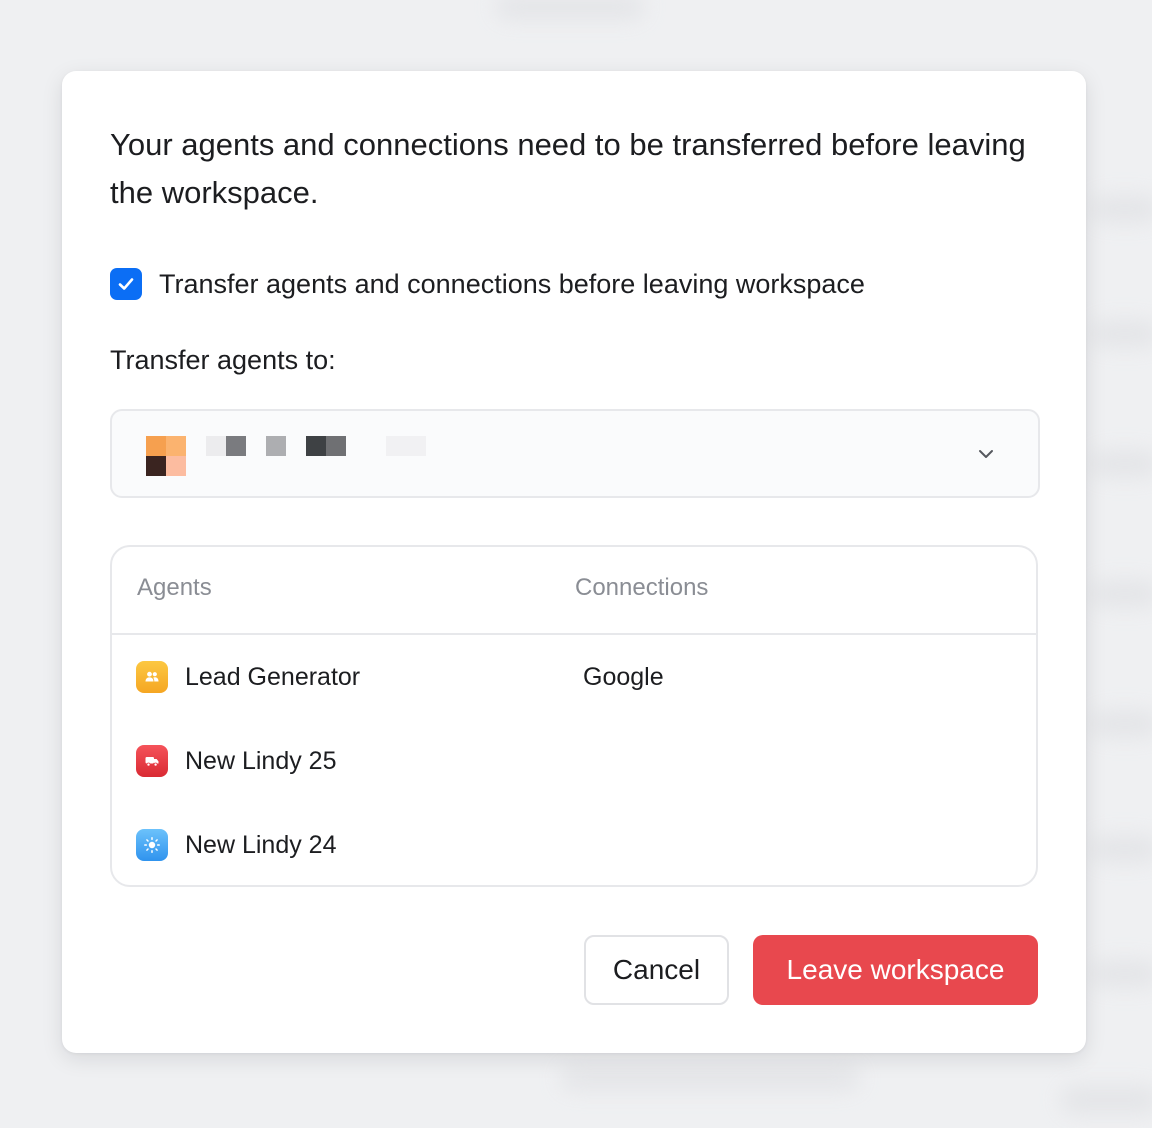 The width and height of the screenshot is (1152, 1128). What do you see at coordinates (623, 677) in the screenshot?
I see `connection-name: Google` at bounding box center [623, 677].